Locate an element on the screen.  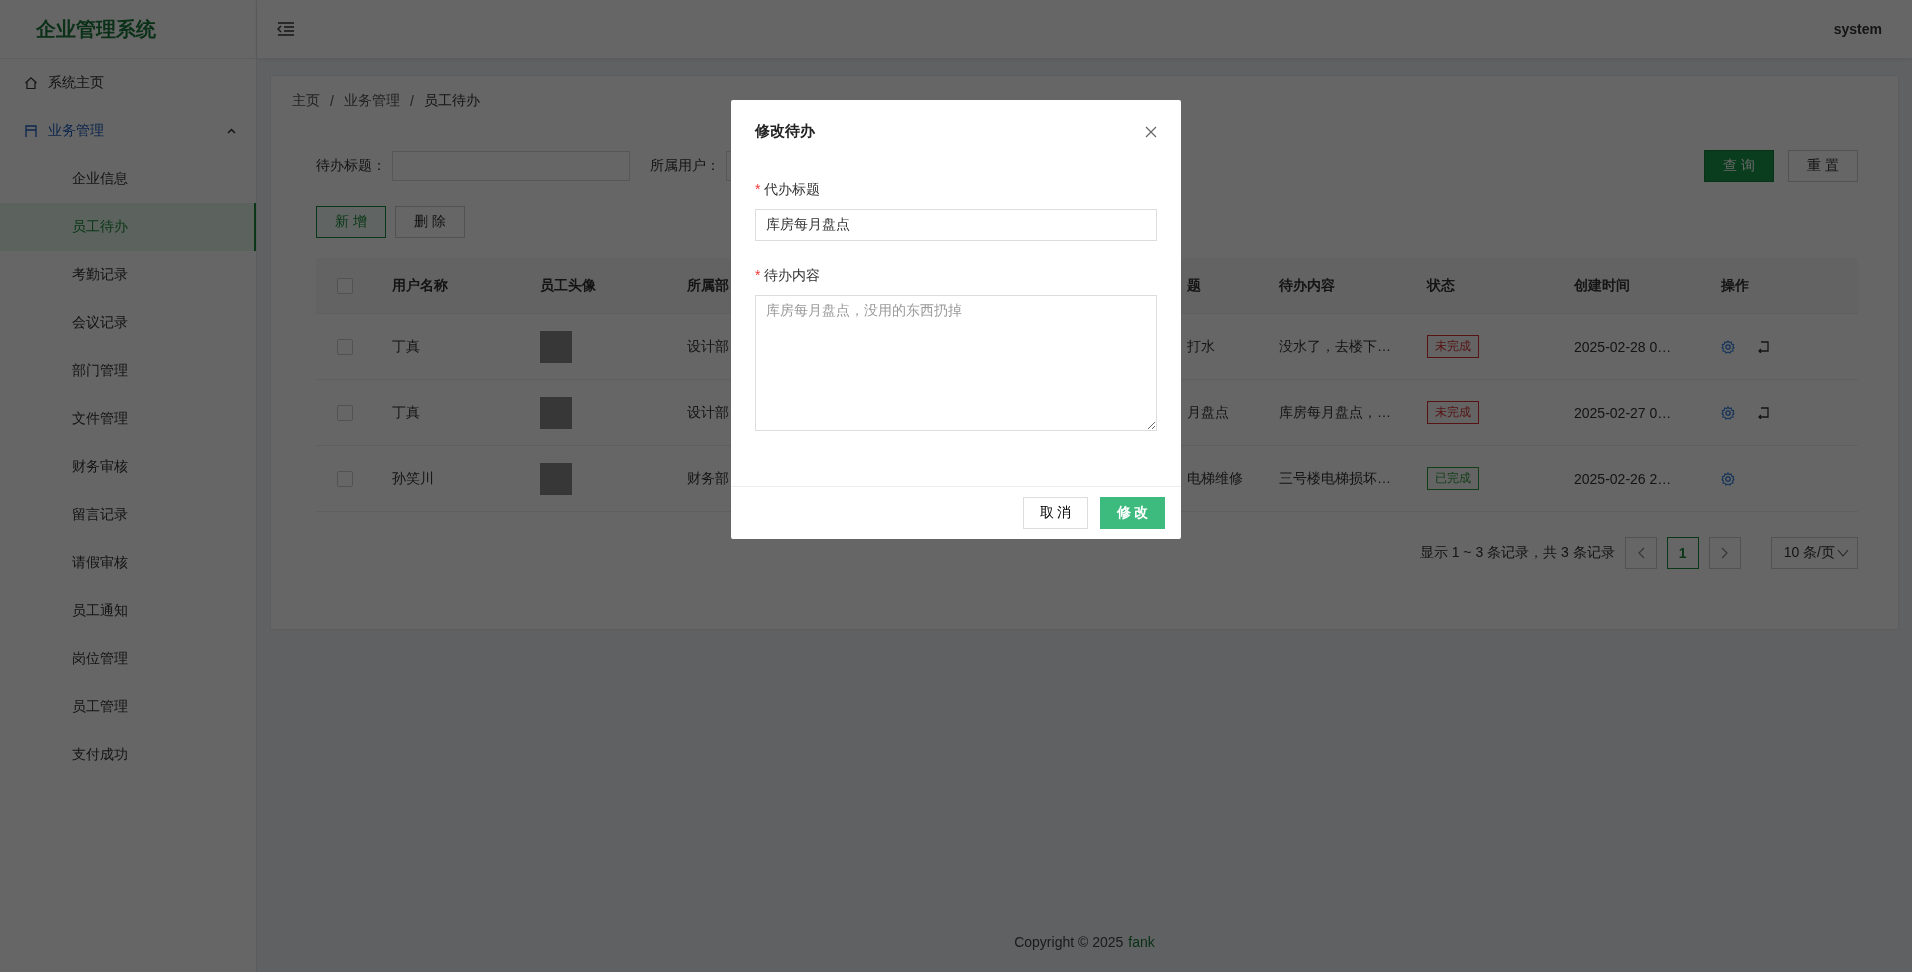
chevron-left-icon is located at coordinates (1640, 553).